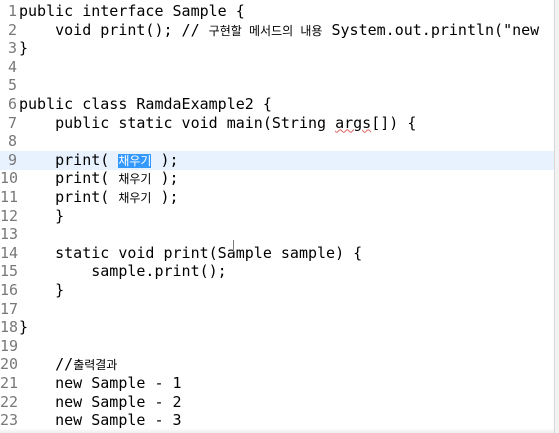  What do you see at coordinates (9, 327) in the screenshot?
I see `line-number: 18` at bounding box center [9, 327].